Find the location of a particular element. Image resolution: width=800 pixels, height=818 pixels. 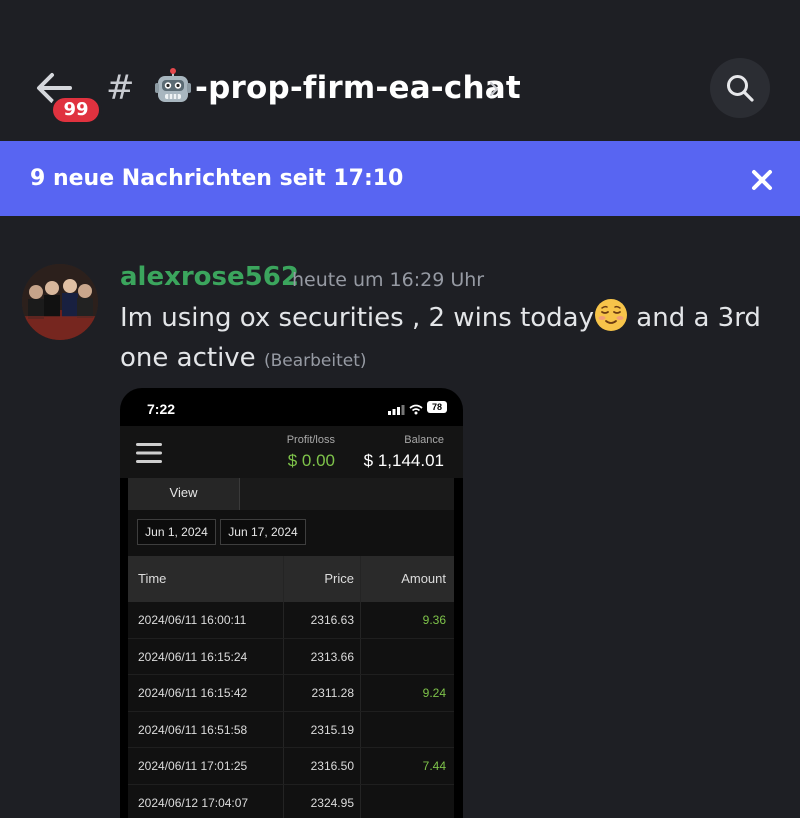

message-text-part1: Im using ox securities , 2 wins today is located at coordinates (357, 318).